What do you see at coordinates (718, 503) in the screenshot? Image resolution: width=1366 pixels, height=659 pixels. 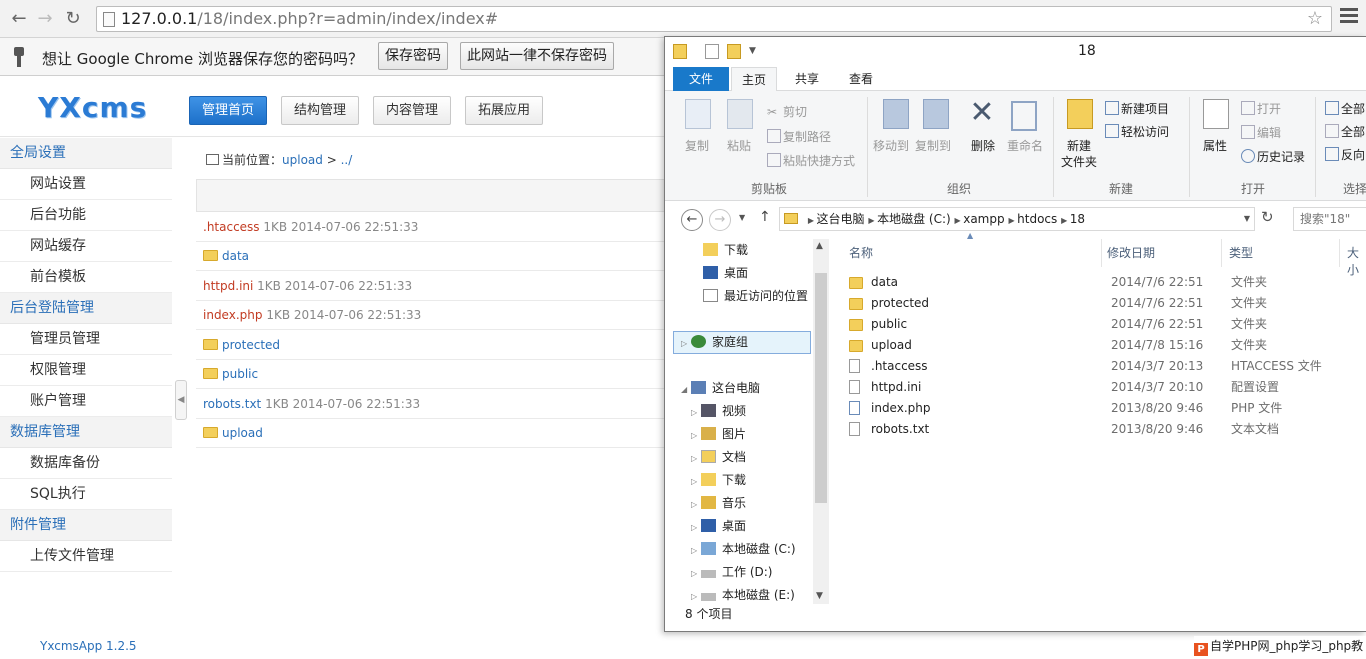 I see `nav-item-music: ▷ 音乐` at bounding box center [718, 503].